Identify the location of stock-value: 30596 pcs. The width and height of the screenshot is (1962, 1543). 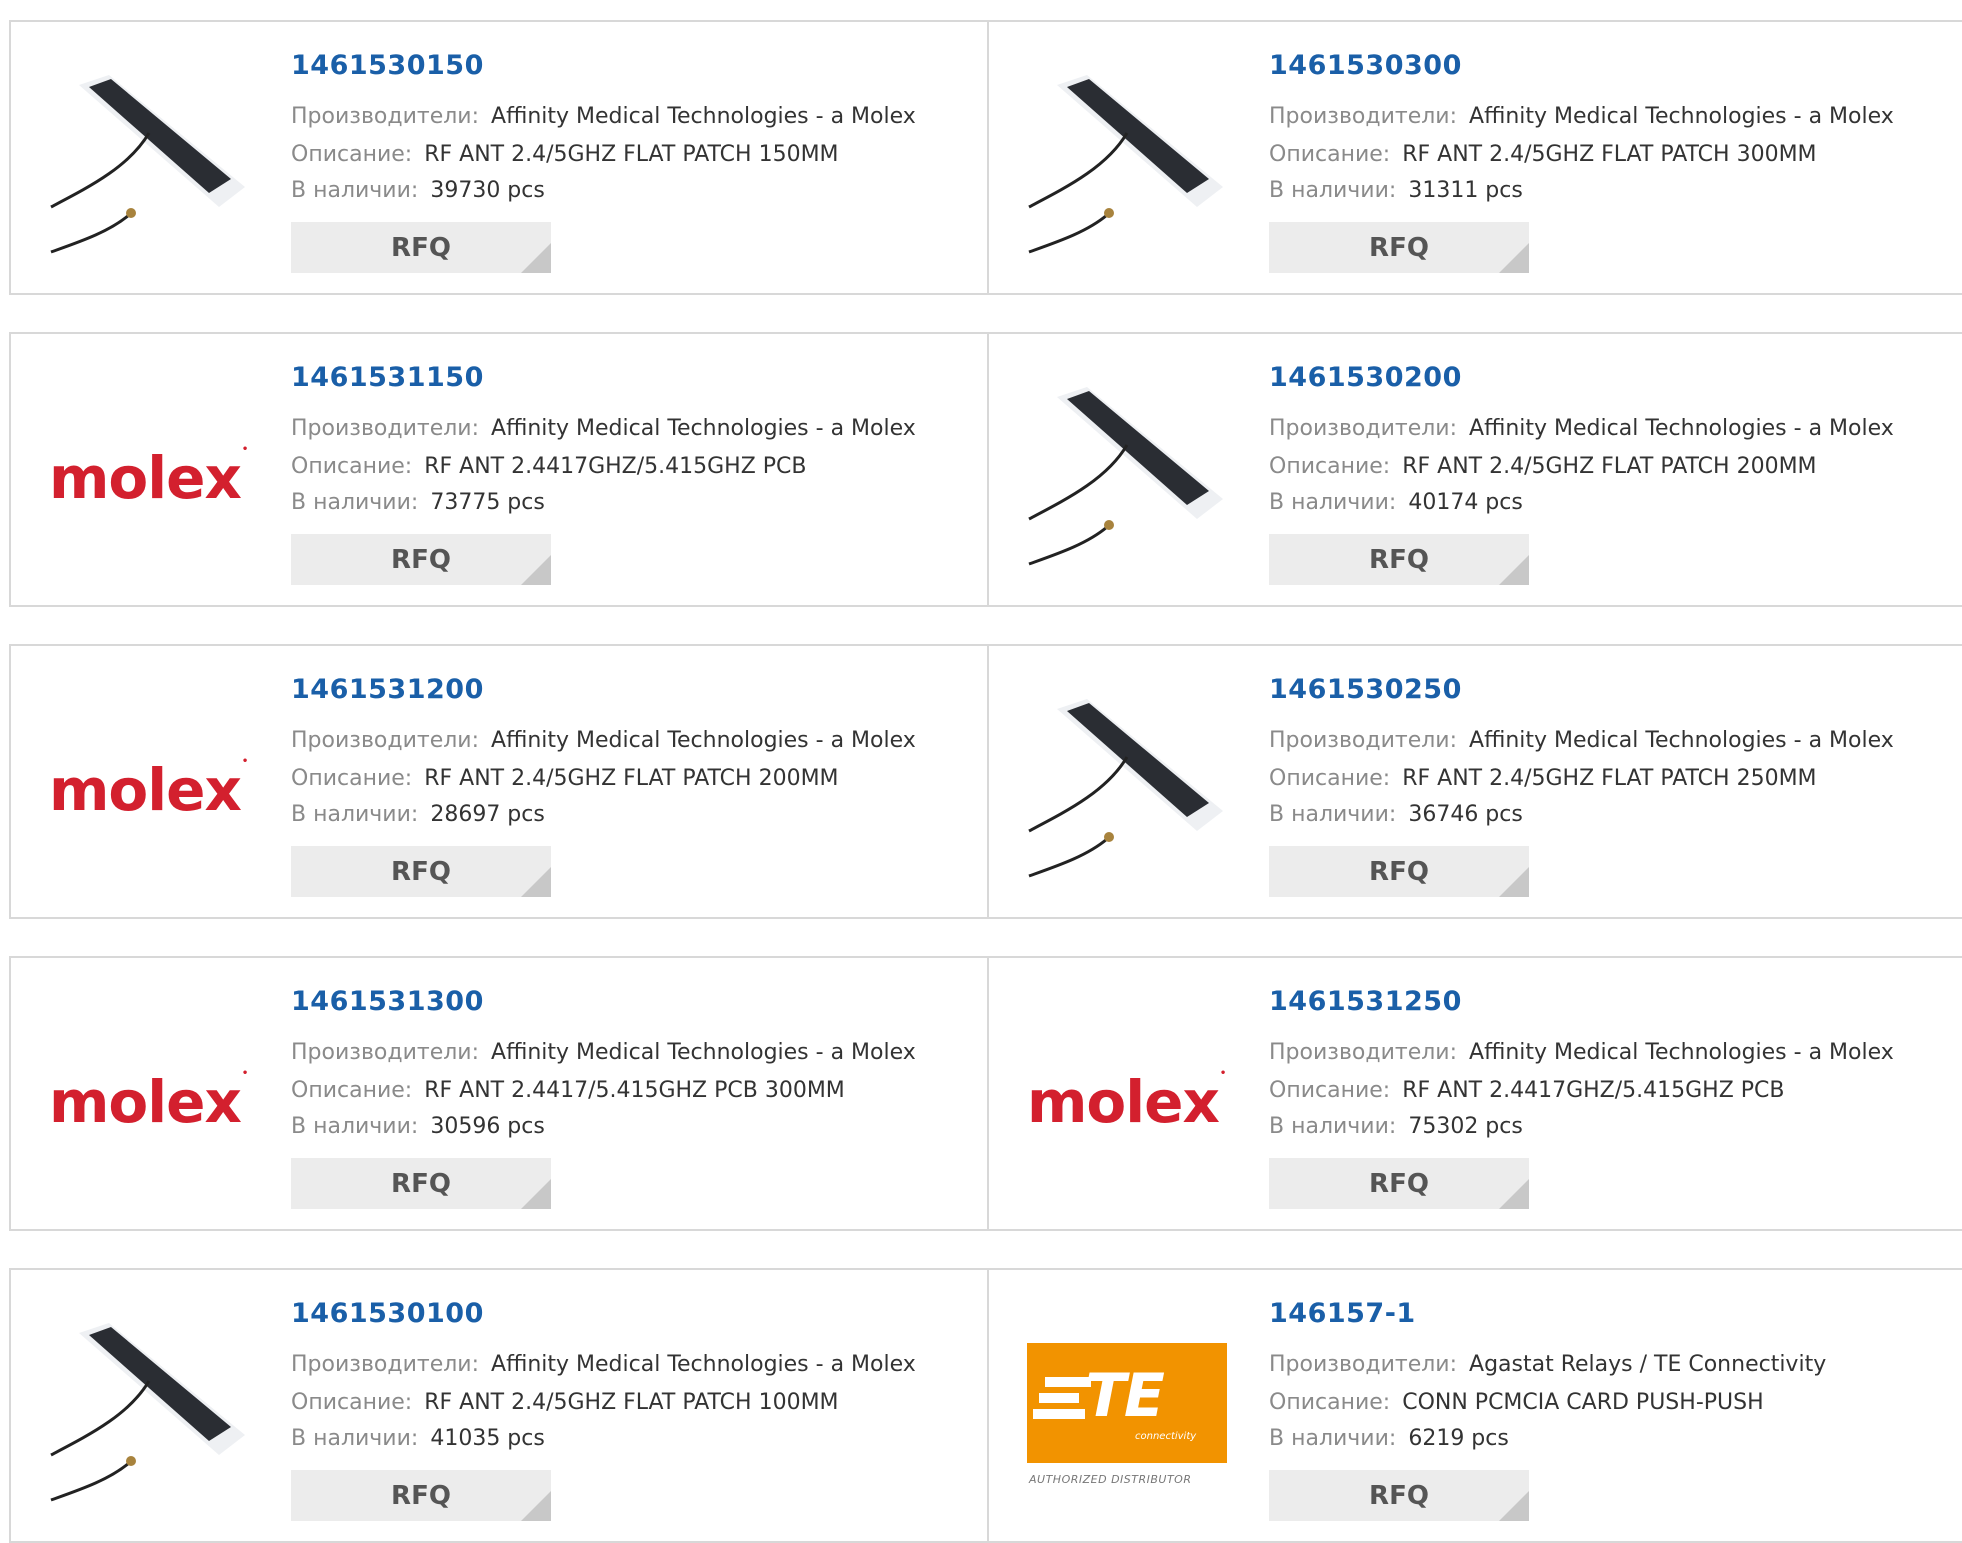
(487, 1126).